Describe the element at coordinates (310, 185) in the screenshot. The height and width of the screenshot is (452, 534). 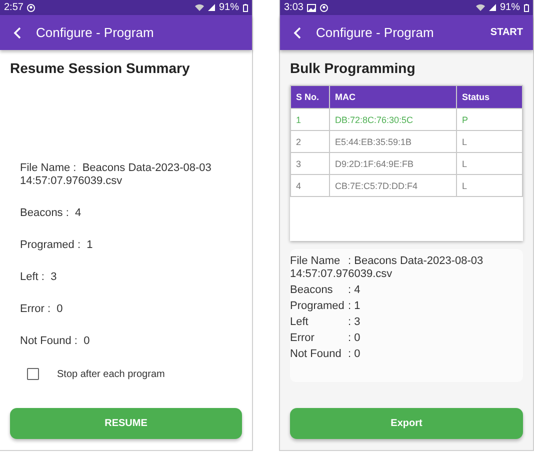
I see `table-cell: 4` at that location.